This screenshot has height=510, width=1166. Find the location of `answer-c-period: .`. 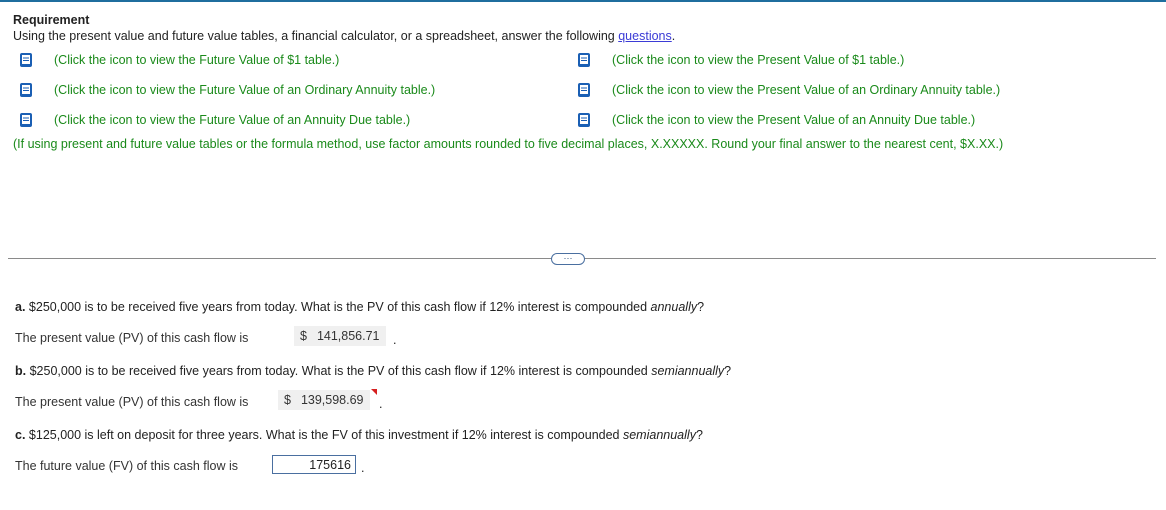

answer-c-period: . is located at coordinates (363, 468).